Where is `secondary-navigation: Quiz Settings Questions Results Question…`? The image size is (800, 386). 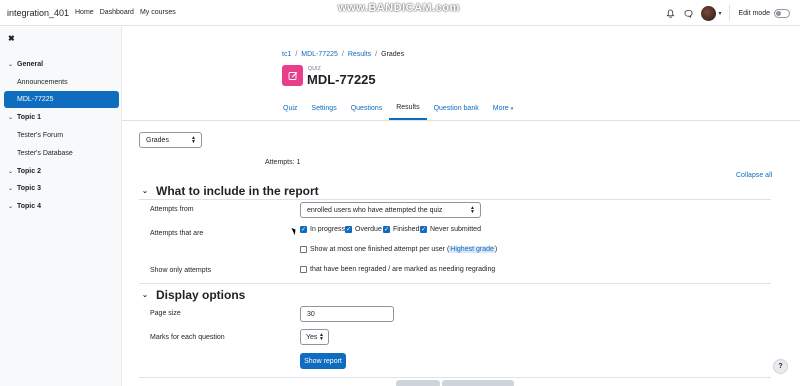
secondary-navigation: Quiz Settings Questions Results Question… is located at coordinates (398, 109).